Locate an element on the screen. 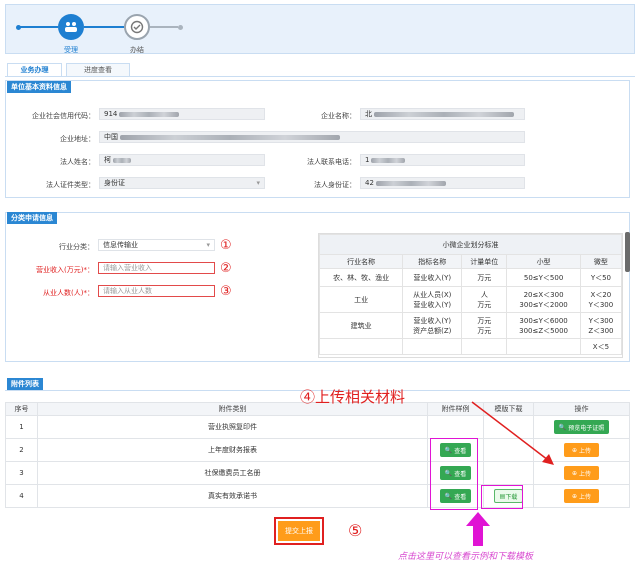 The height and width of the screenshot is (570, 640). std-cell: 从业人员(X) 营业收入(Y) is located at coordinates (432, 299).